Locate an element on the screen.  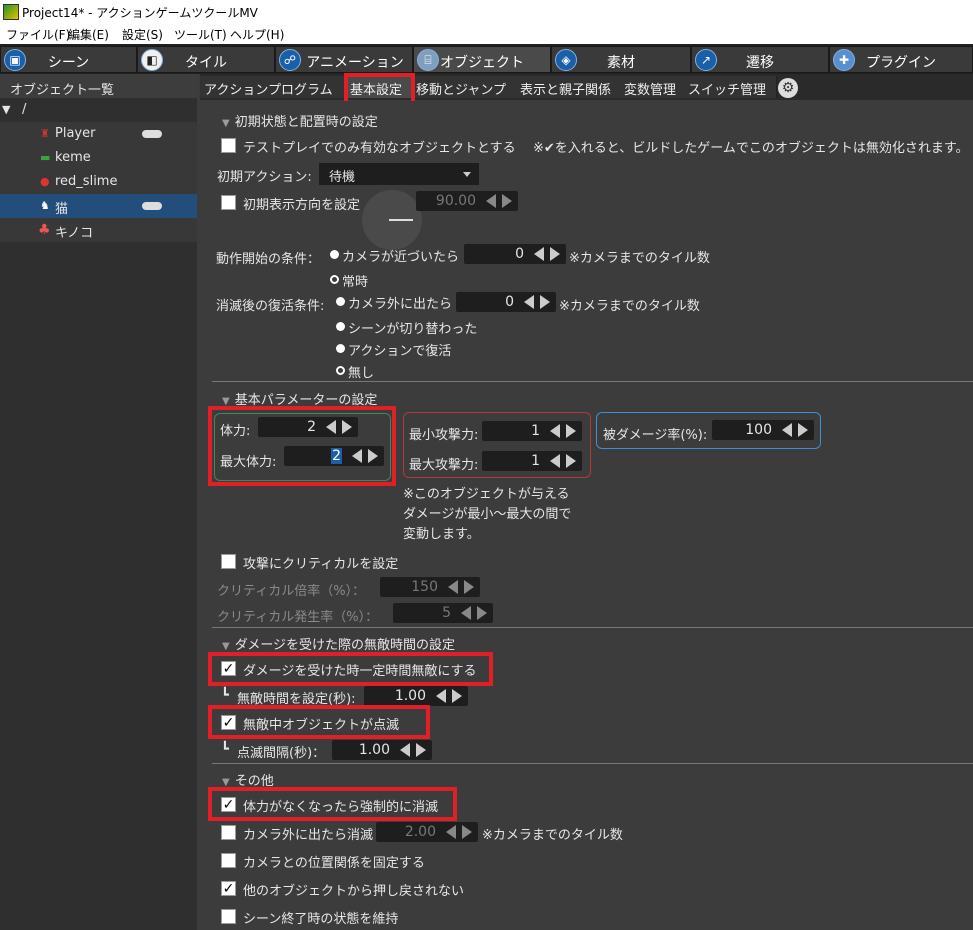
min-attack-label: 最小攻撃力: is located at coordinates (444, 435).